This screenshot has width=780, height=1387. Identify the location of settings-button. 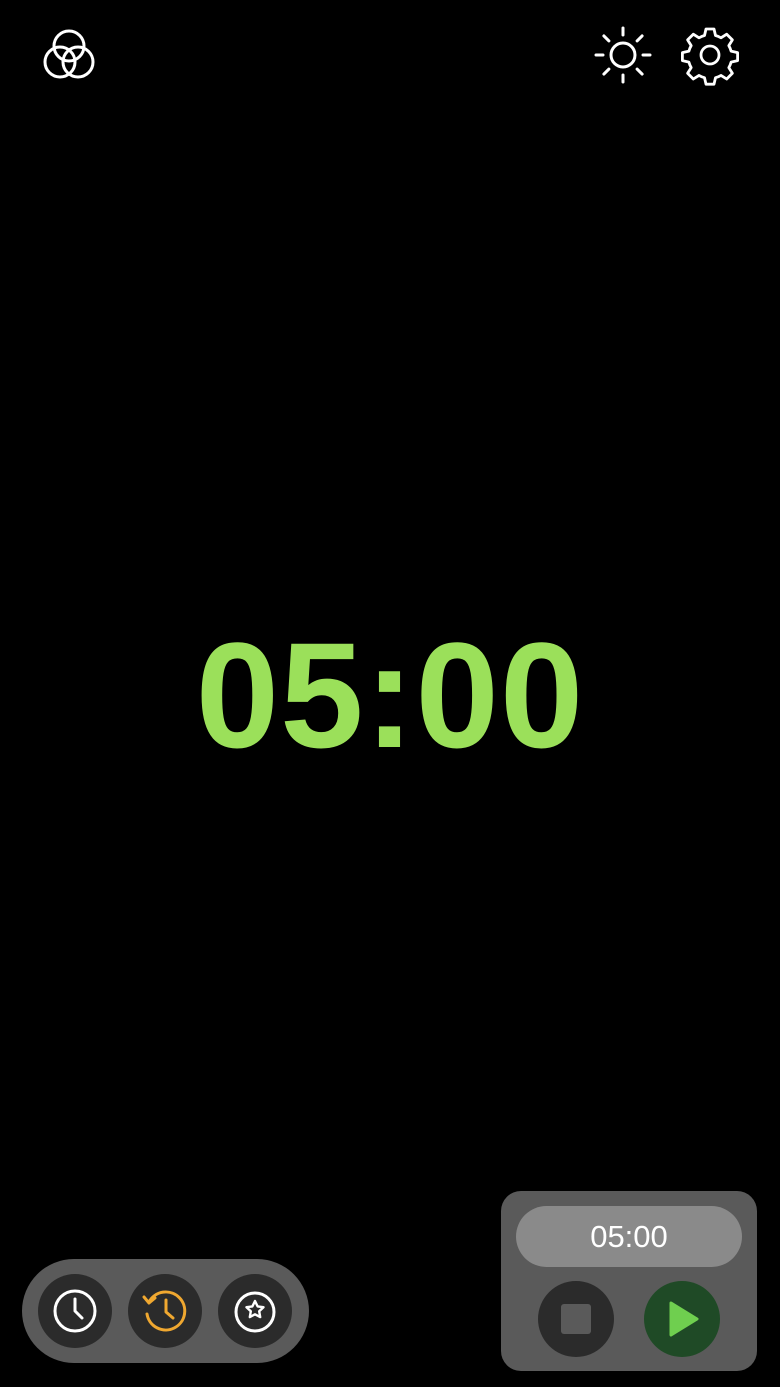
(710, 55).